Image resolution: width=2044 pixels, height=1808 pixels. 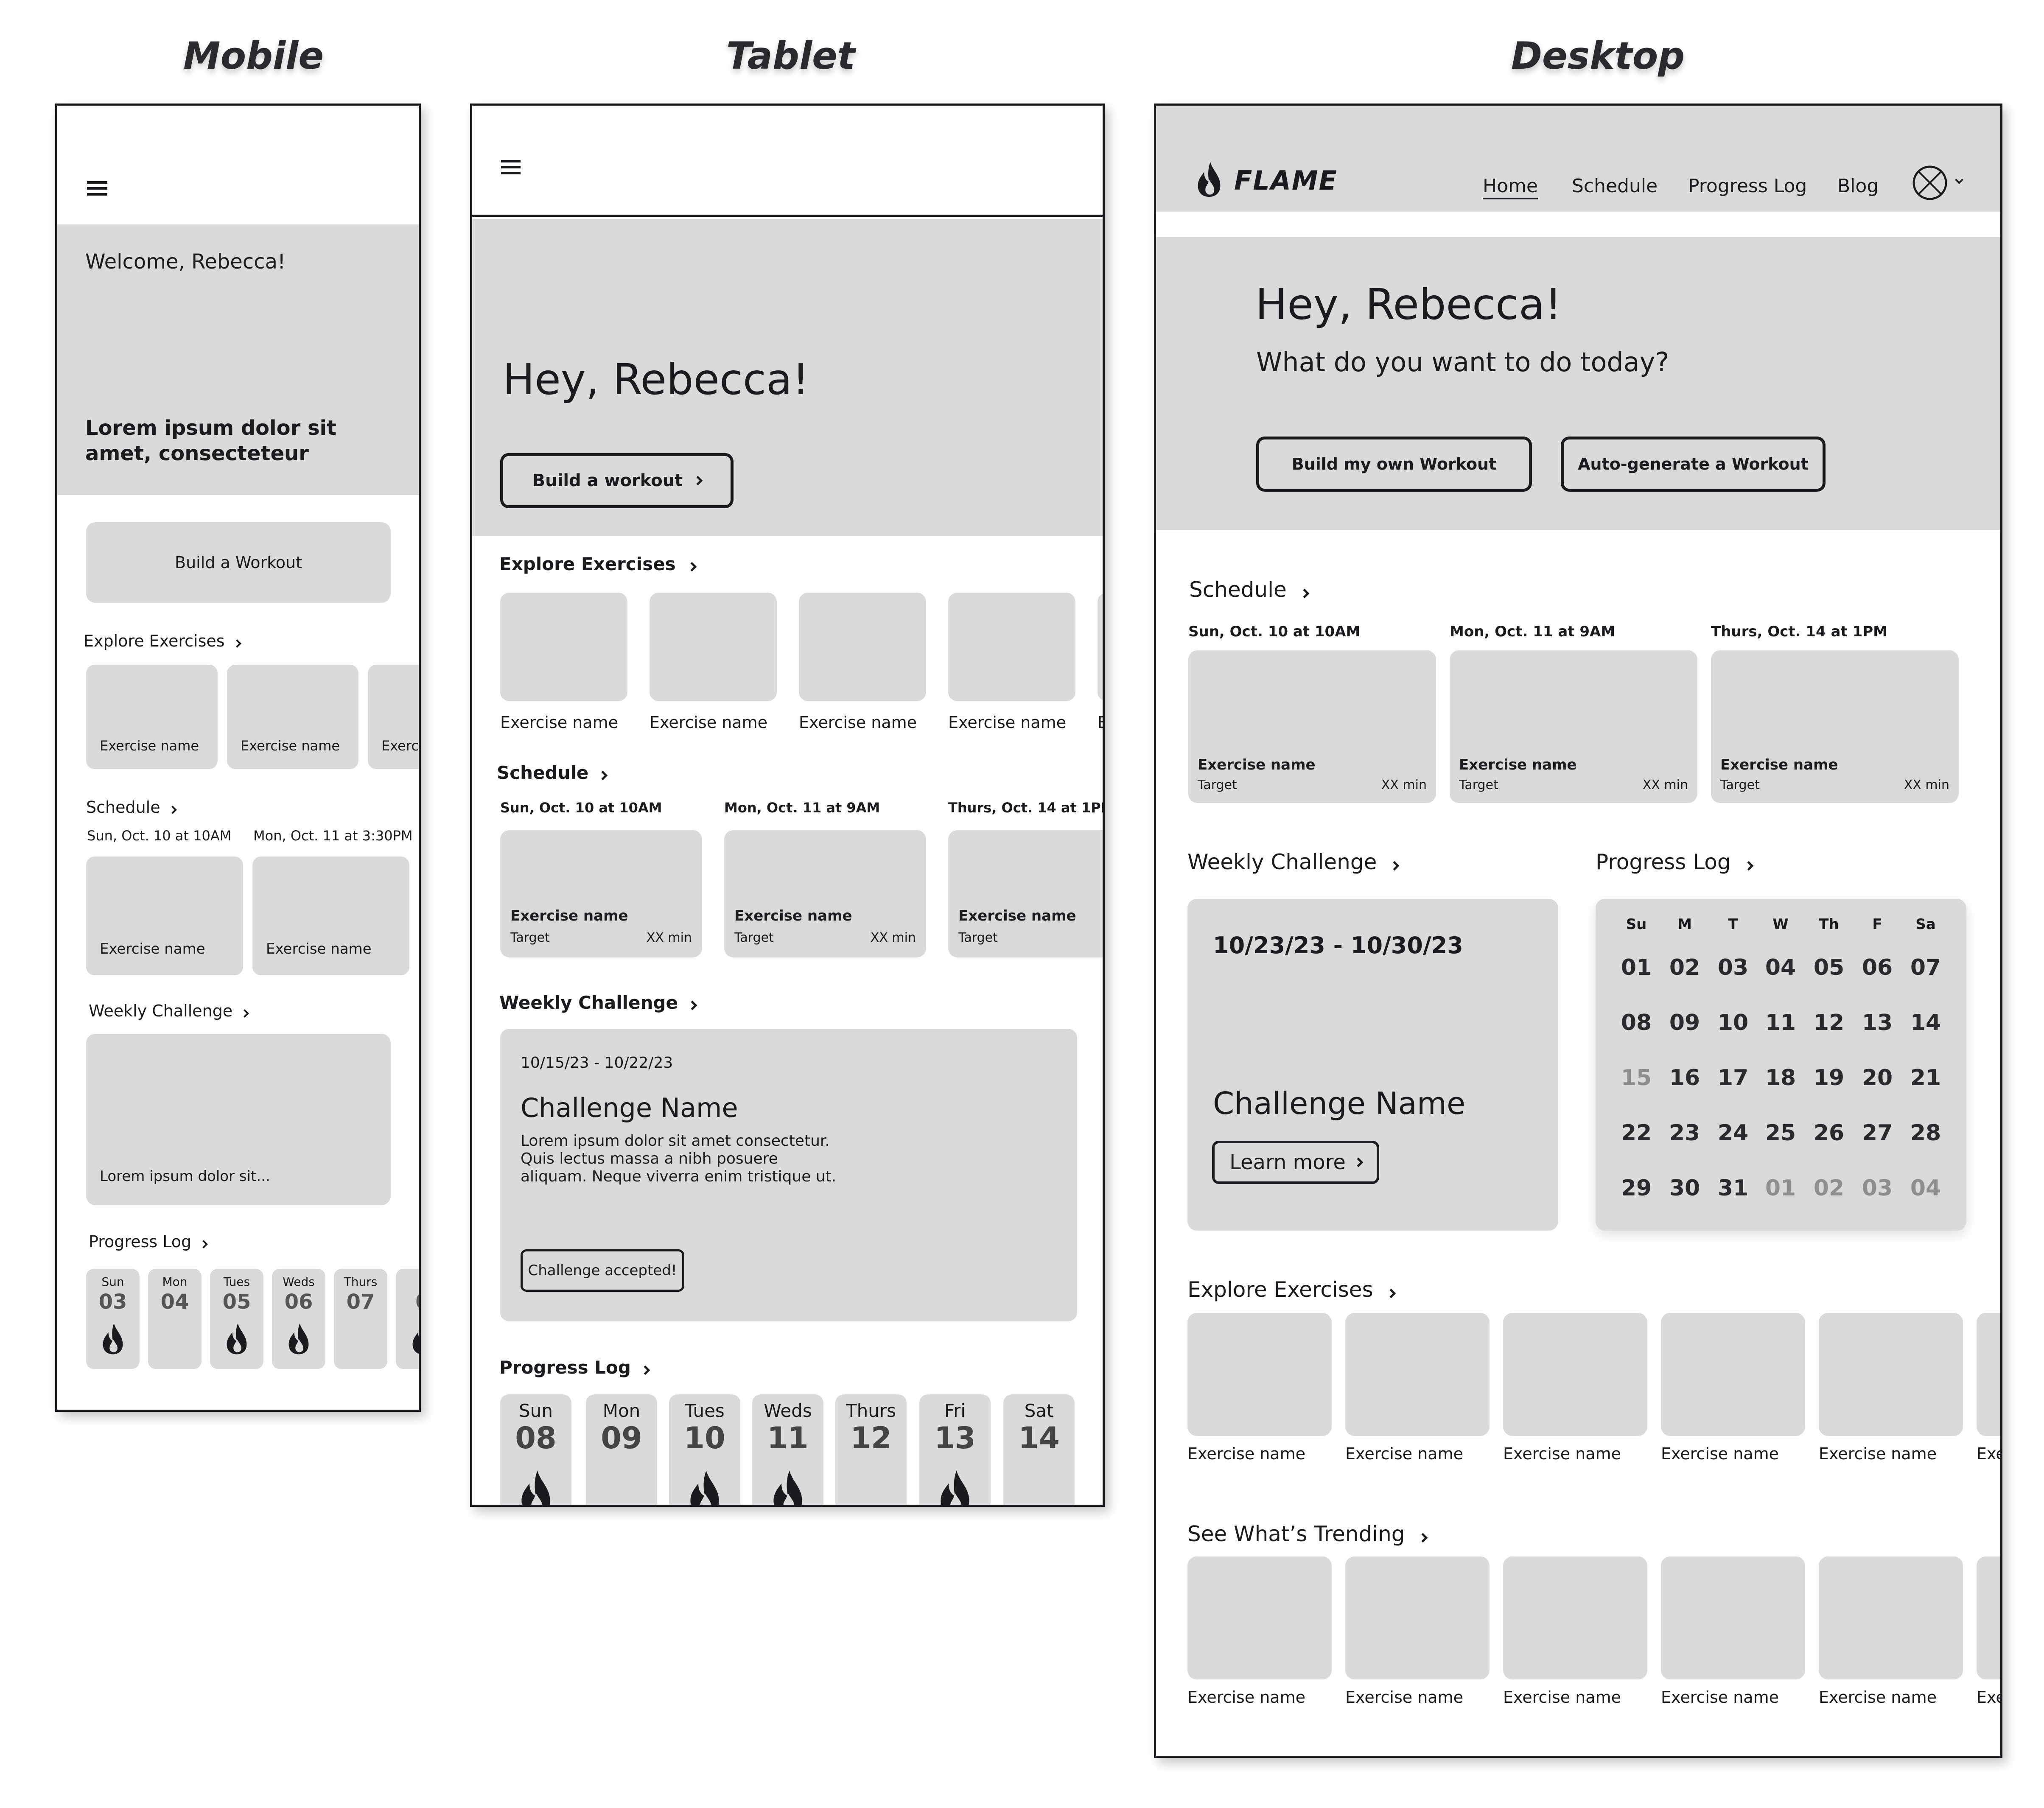 I want to click on build-workout-button: Build a Workout, so click(x=238, y=562).